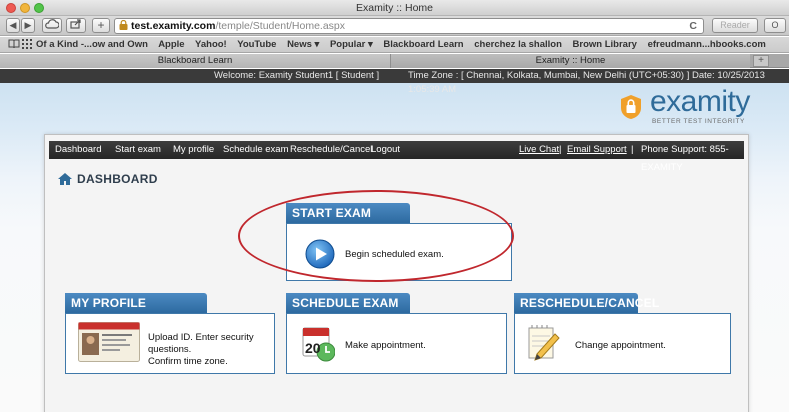 This screenshot has height=412, width=789. I want to click on my-profile-text-line1: Upload ID. Enter security questions., so click(201, 343).